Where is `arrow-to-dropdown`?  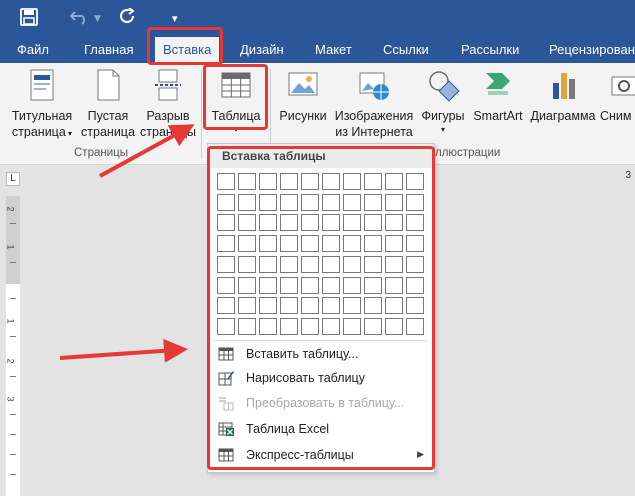
arrow-to-dropdown is located at coordinates (123, 350).